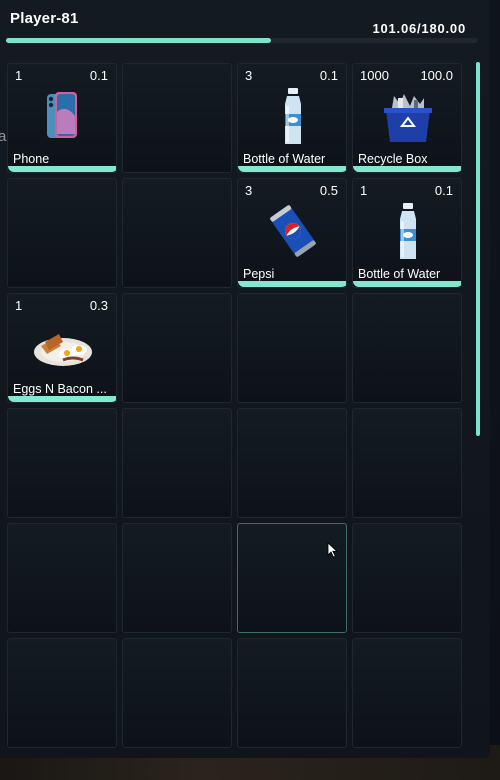 The image size is (500, 780). I want to click on item-weight: 0.5, so click(328, 190).